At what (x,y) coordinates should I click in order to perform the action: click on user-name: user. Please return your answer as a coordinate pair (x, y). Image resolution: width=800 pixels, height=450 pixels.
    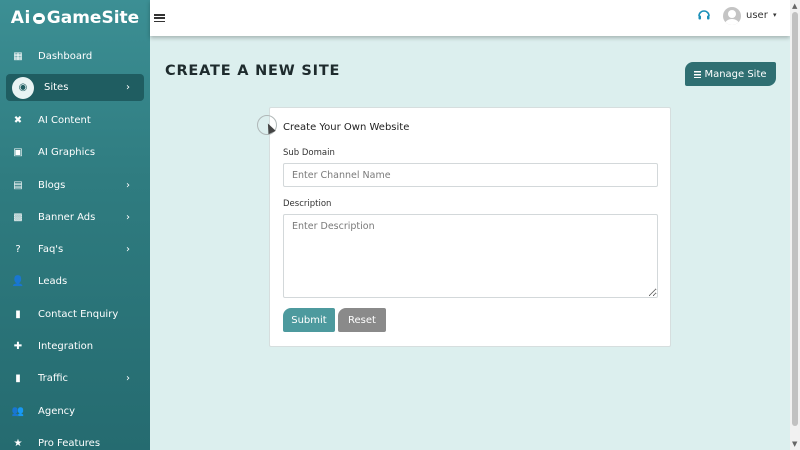
    Looking at the image, I should click on (757, 15).